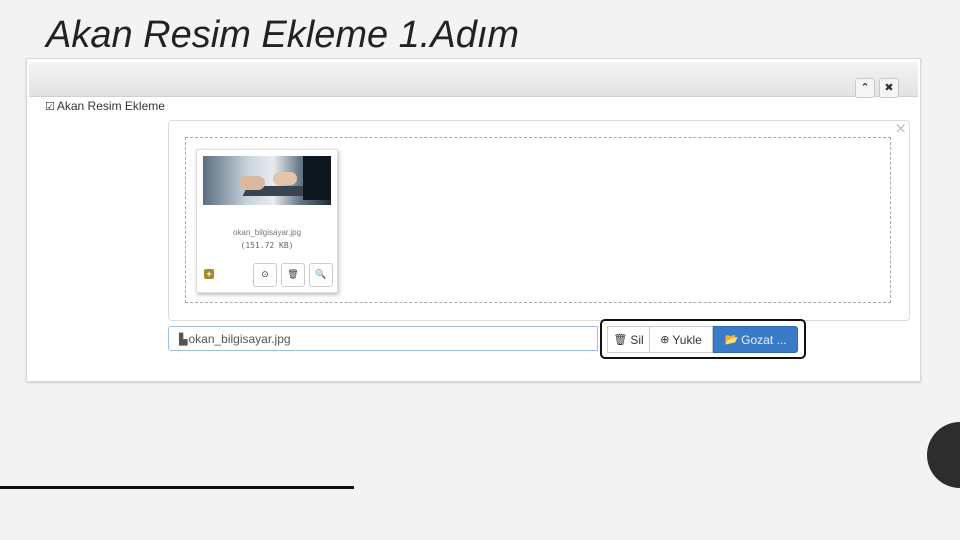  What do you see at coordinates (293, 275) in the screenshot?
I see `thumb-delete-button: 🗑` at bounding box center [293, 275].